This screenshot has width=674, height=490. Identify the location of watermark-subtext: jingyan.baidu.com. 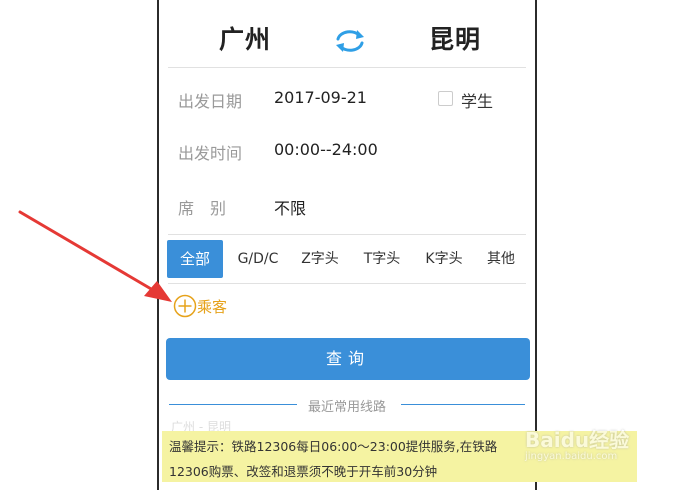
(571, 456).